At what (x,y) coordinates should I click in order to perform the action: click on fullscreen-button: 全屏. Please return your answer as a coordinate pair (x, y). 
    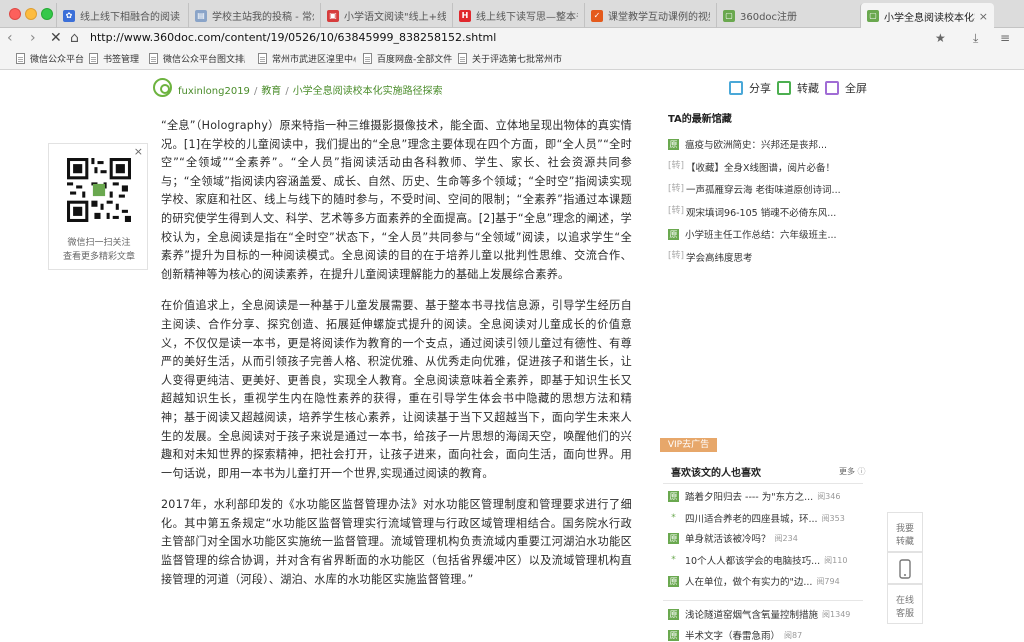
    Looking at the image, I should click on (846, 88).